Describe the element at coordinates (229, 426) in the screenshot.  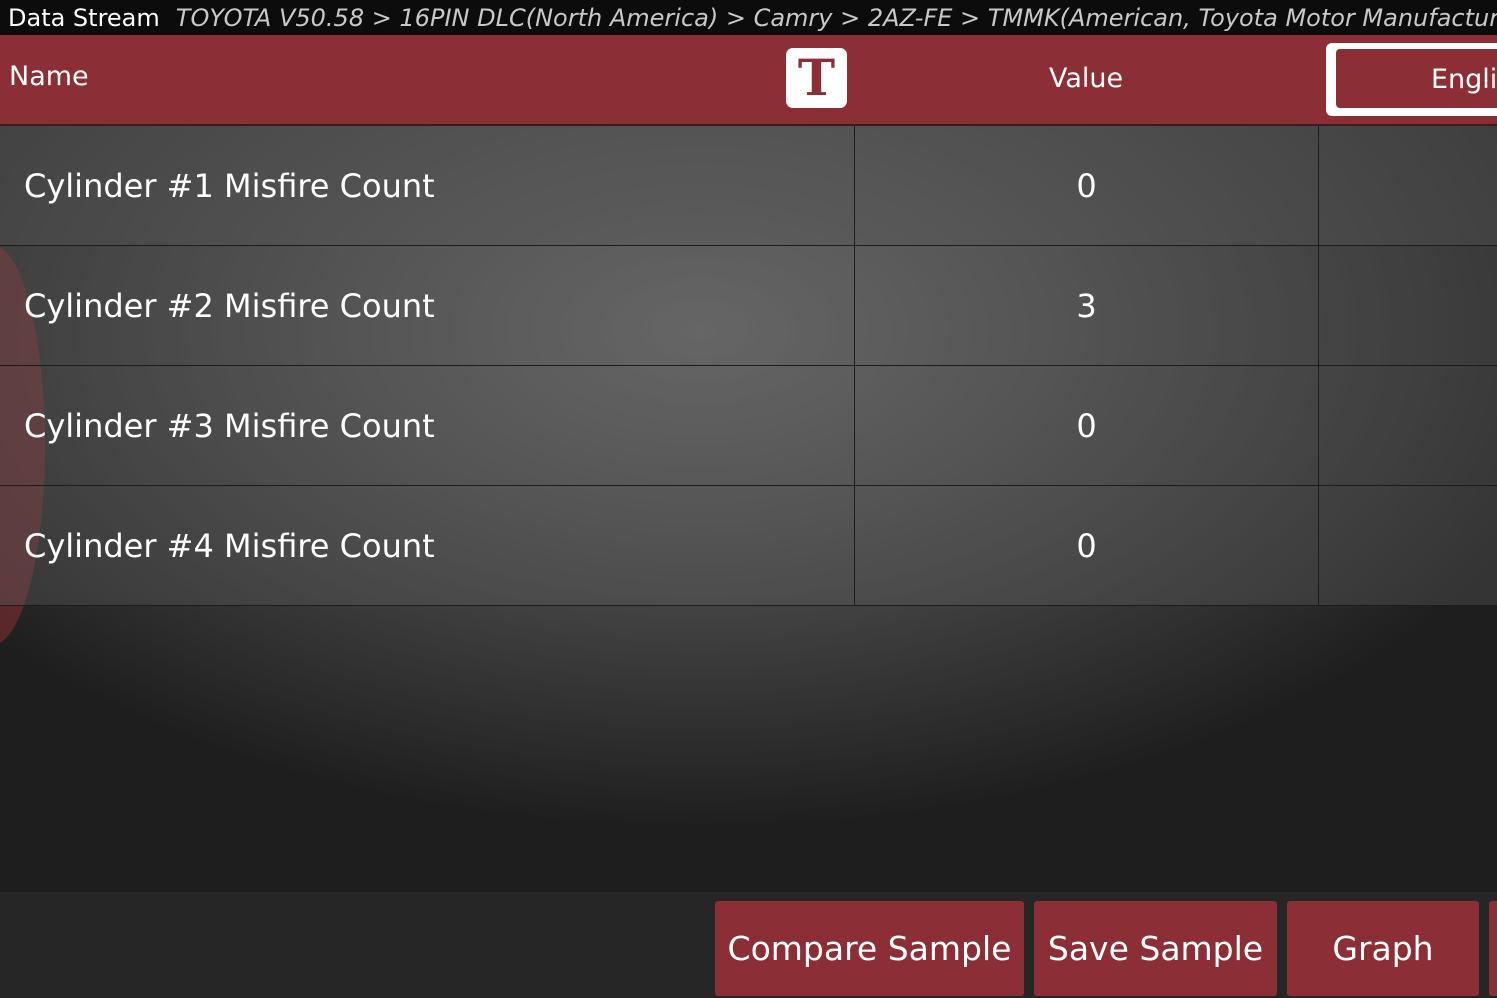
I see `parameter-name: Cylinder #3 Misfire Count` at that location.